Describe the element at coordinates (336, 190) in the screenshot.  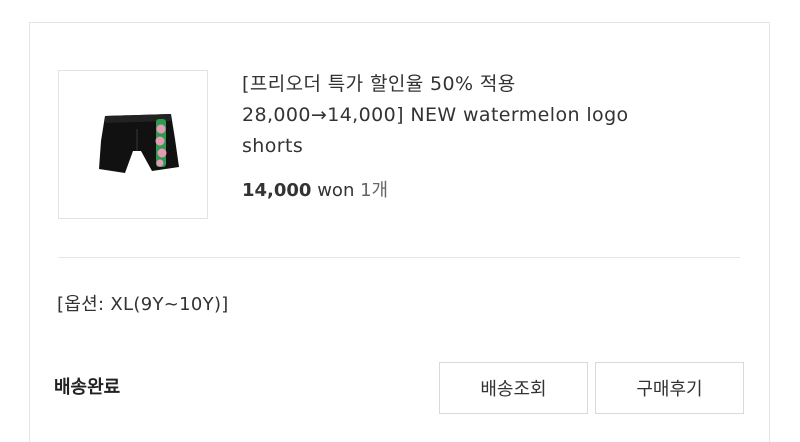
I see `price-currency: won` at that location.